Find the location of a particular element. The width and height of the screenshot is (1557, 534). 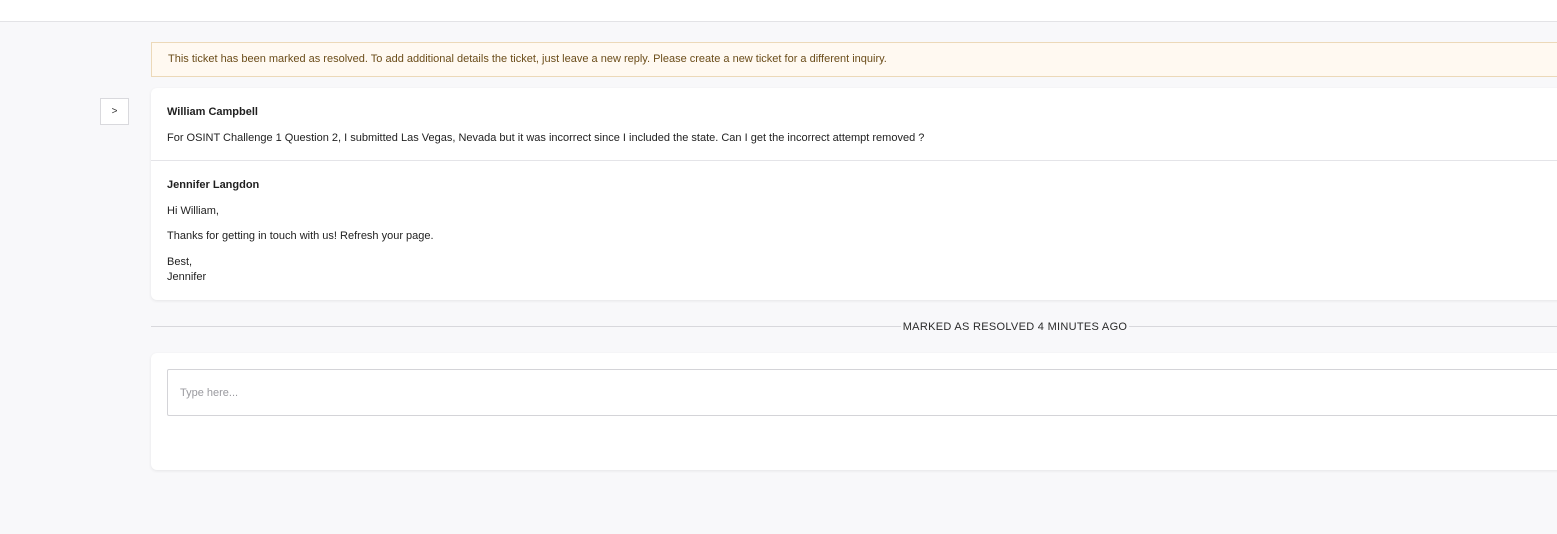

divider-line-left is located at coordinates (526, 326).